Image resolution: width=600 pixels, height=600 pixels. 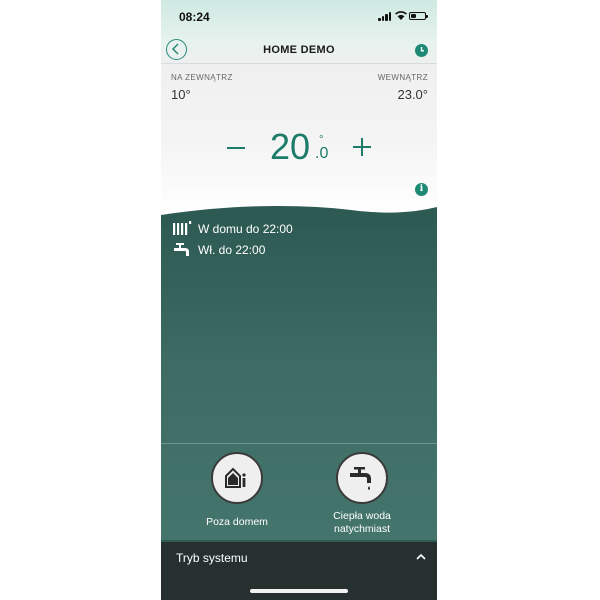 What do you see at coordinates (245, 229) in the screenshot?
I see `heating-status-text: W domu do 22:00` at bounding box center [245, 229].